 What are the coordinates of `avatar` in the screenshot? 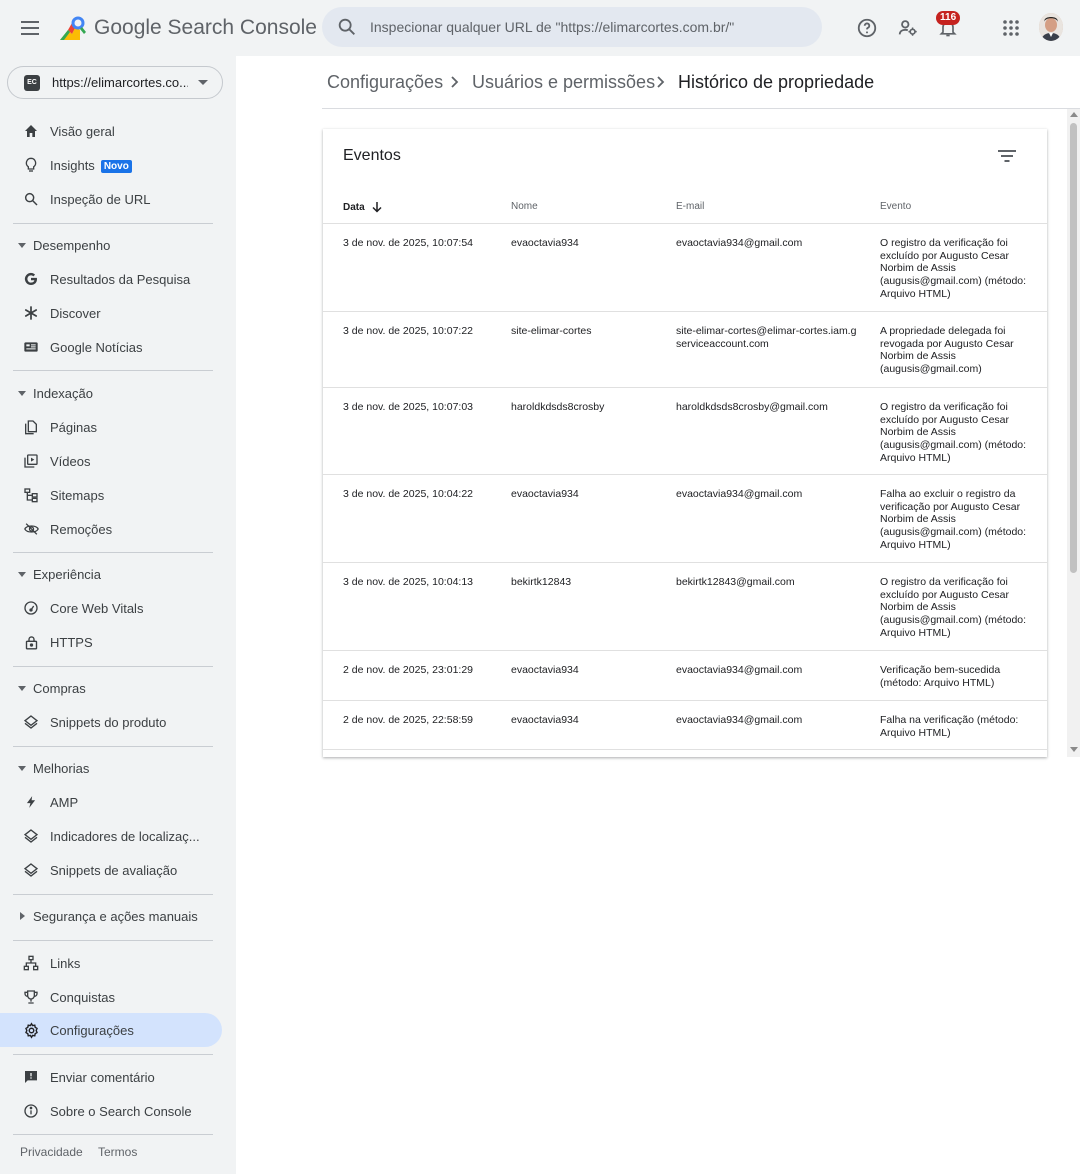 It's located at (1051, 27).